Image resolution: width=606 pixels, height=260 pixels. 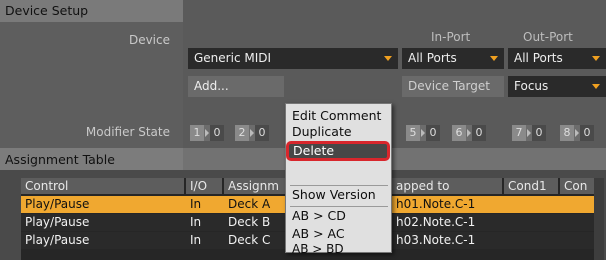 I want to click on cell-mapped: h03.Note.C-1, so click(x=436, y=240).